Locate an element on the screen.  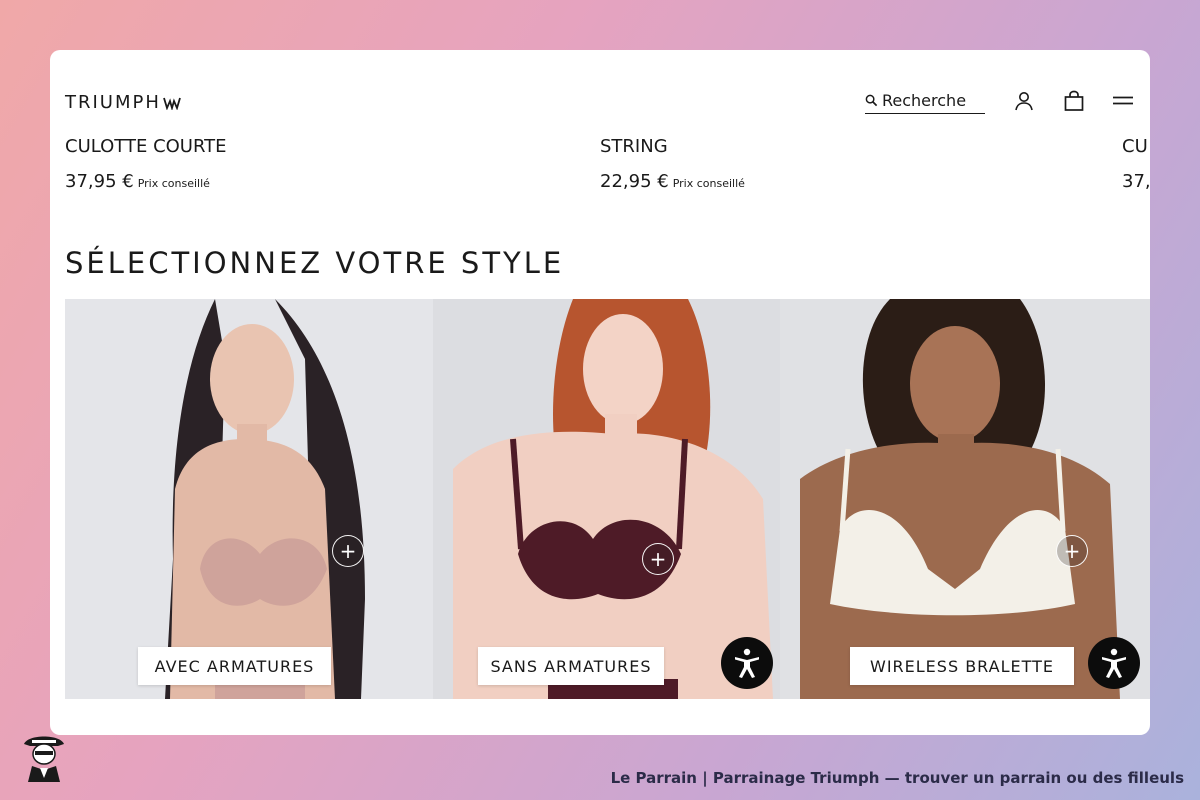
triumph-logo: TRIUMPH is located at coordinates (123, 102).